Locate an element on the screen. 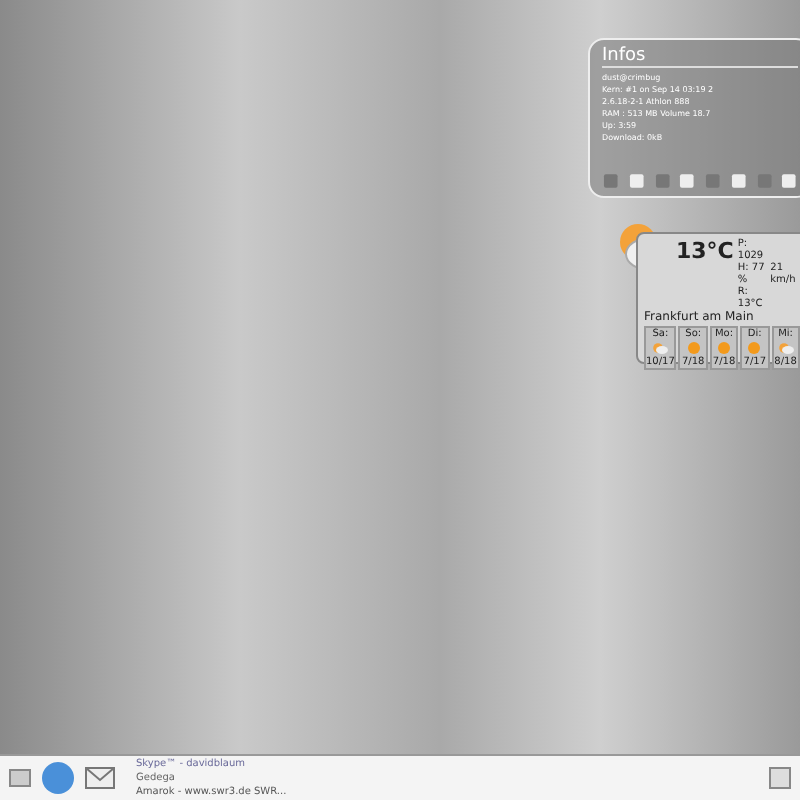 Image resolution: width=800 pixels, height=800 pixels. globe-icon is located at coordinates (58, 778).